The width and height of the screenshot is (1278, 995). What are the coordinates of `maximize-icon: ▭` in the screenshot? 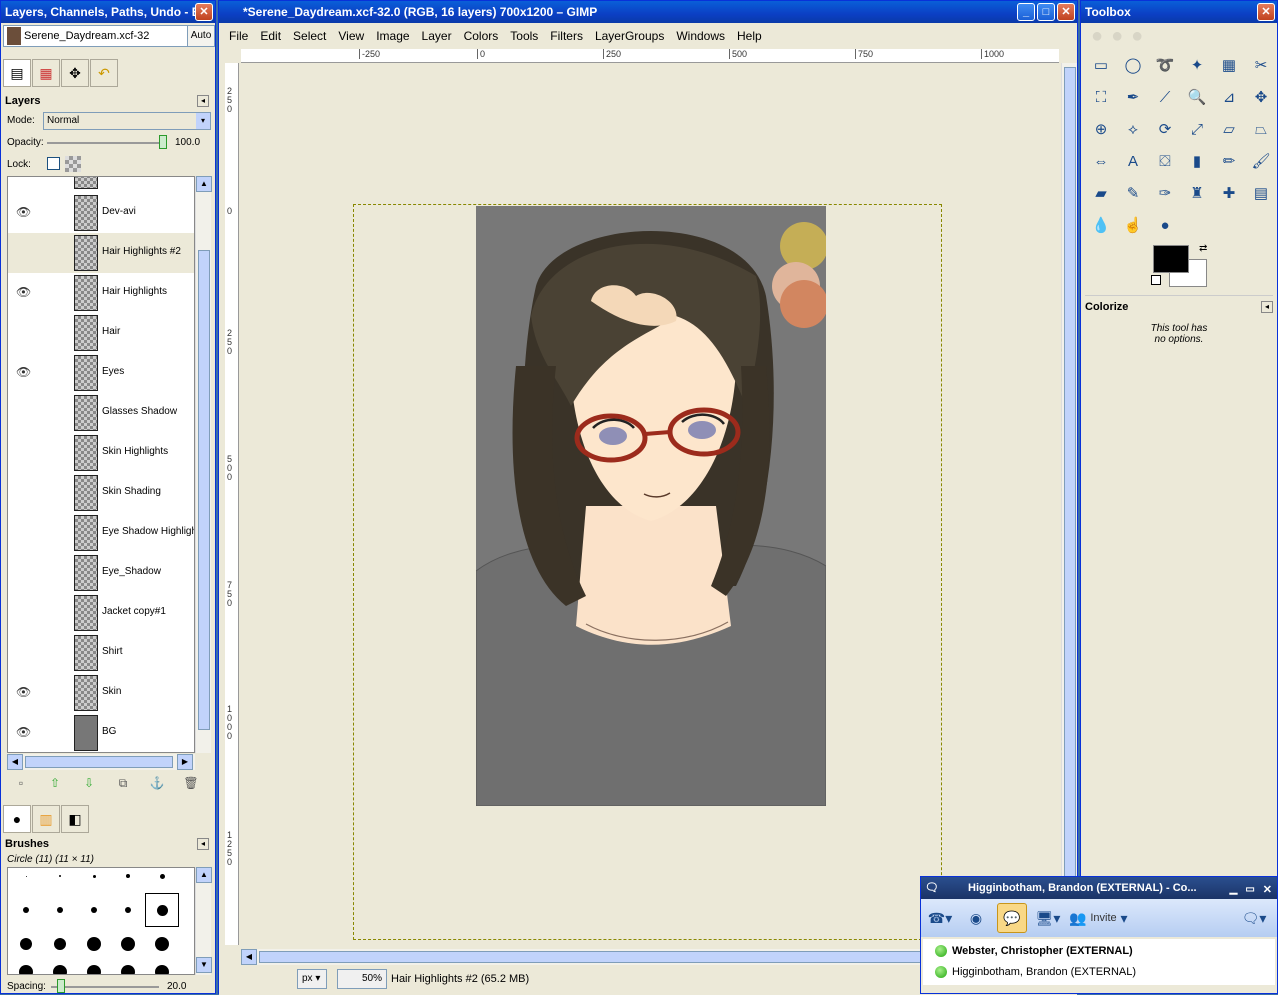 It's located at (1249, 889).